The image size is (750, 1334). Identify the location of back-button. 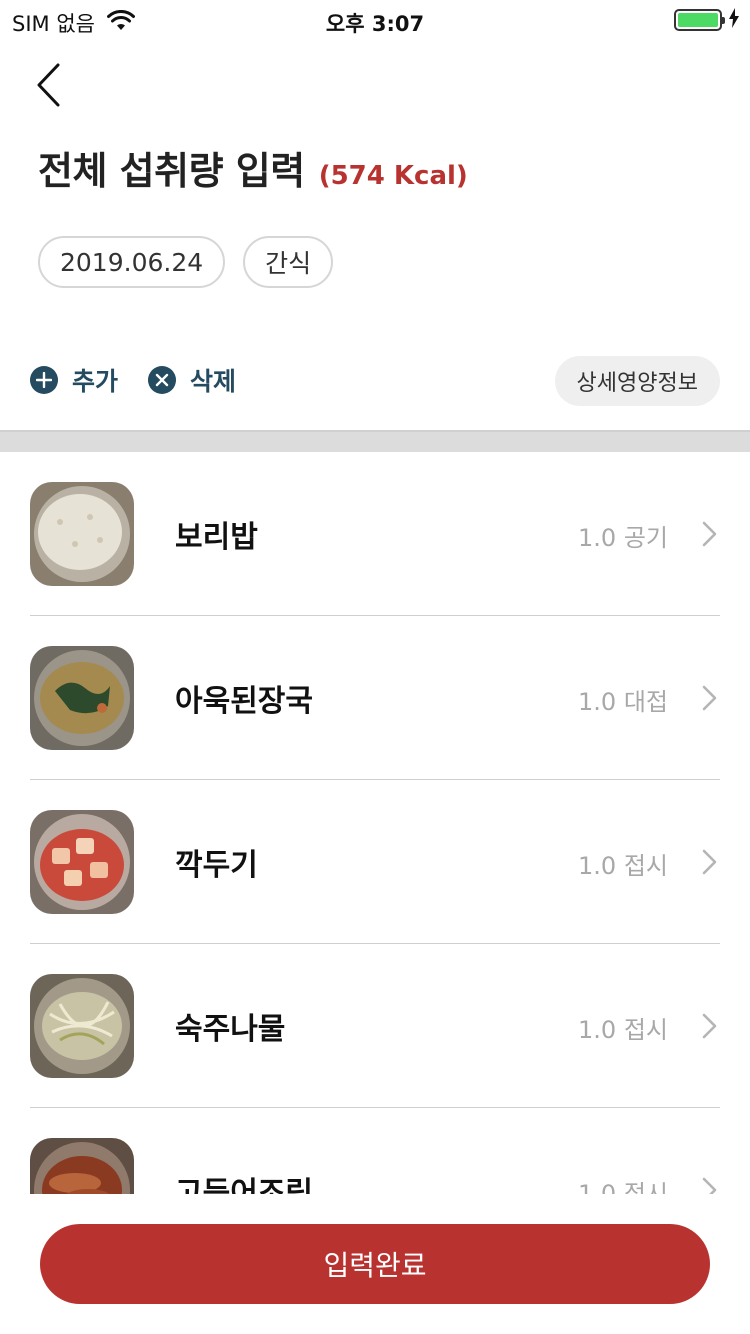
(48, 85).